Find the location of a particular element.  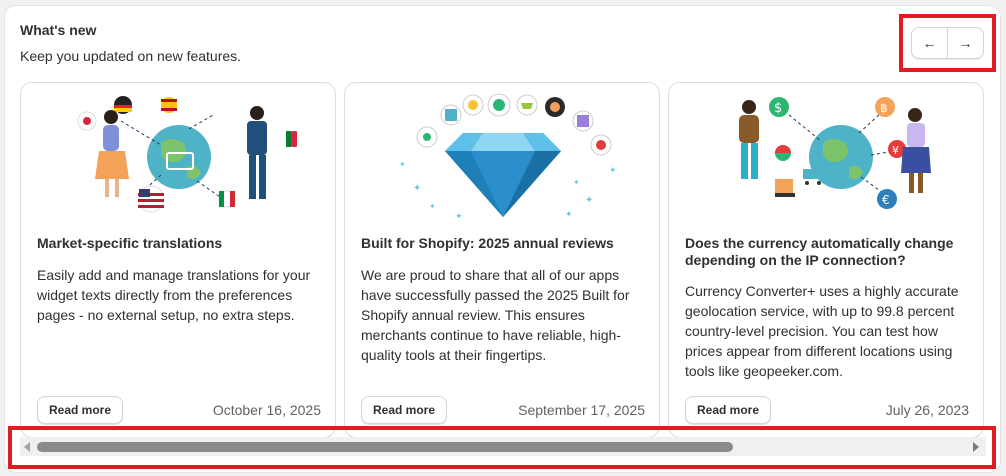

section-title: What's new is located at coordinates (58, 30).